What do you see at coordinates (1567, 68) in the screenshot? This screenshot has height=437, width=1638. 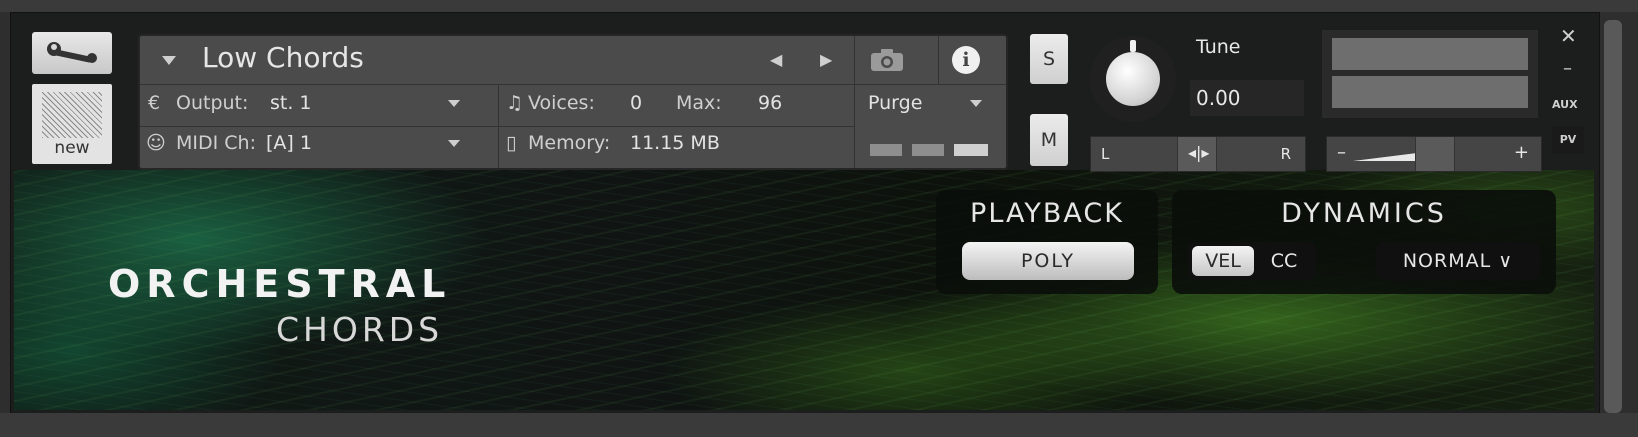 I see `minimize-icon: –` at bounding box center [1567, 68].